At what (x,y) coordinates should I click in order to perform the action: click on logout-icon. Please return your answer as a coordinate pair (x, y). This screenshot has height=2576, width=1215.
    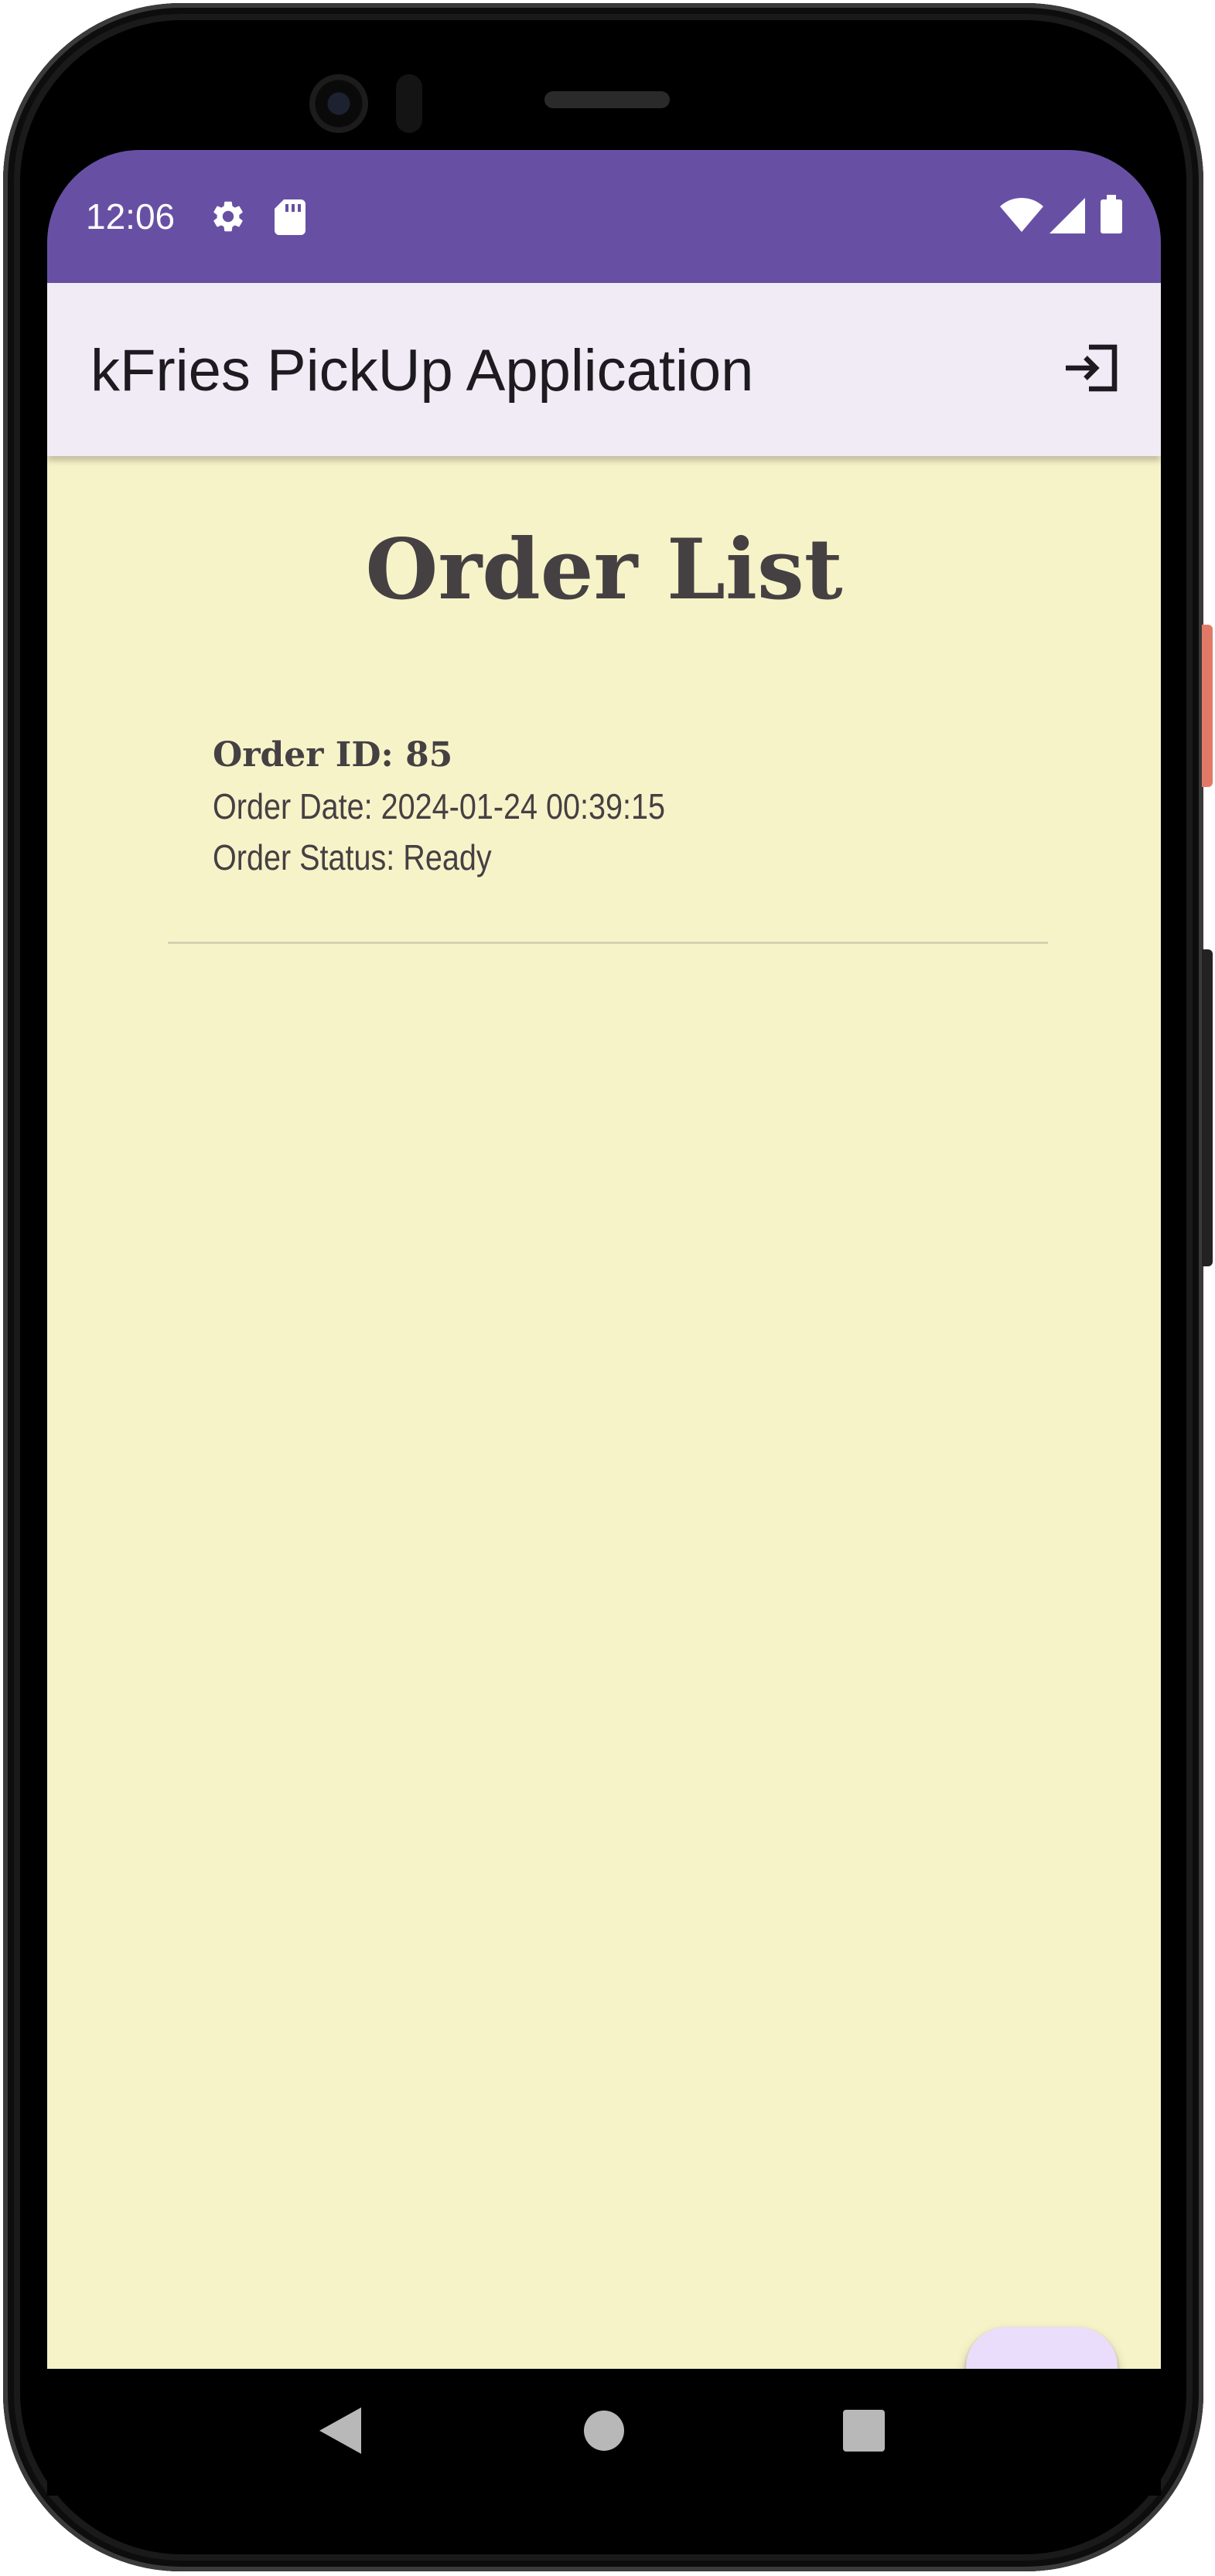
    Looking at the image, I should click on (1091, 370).